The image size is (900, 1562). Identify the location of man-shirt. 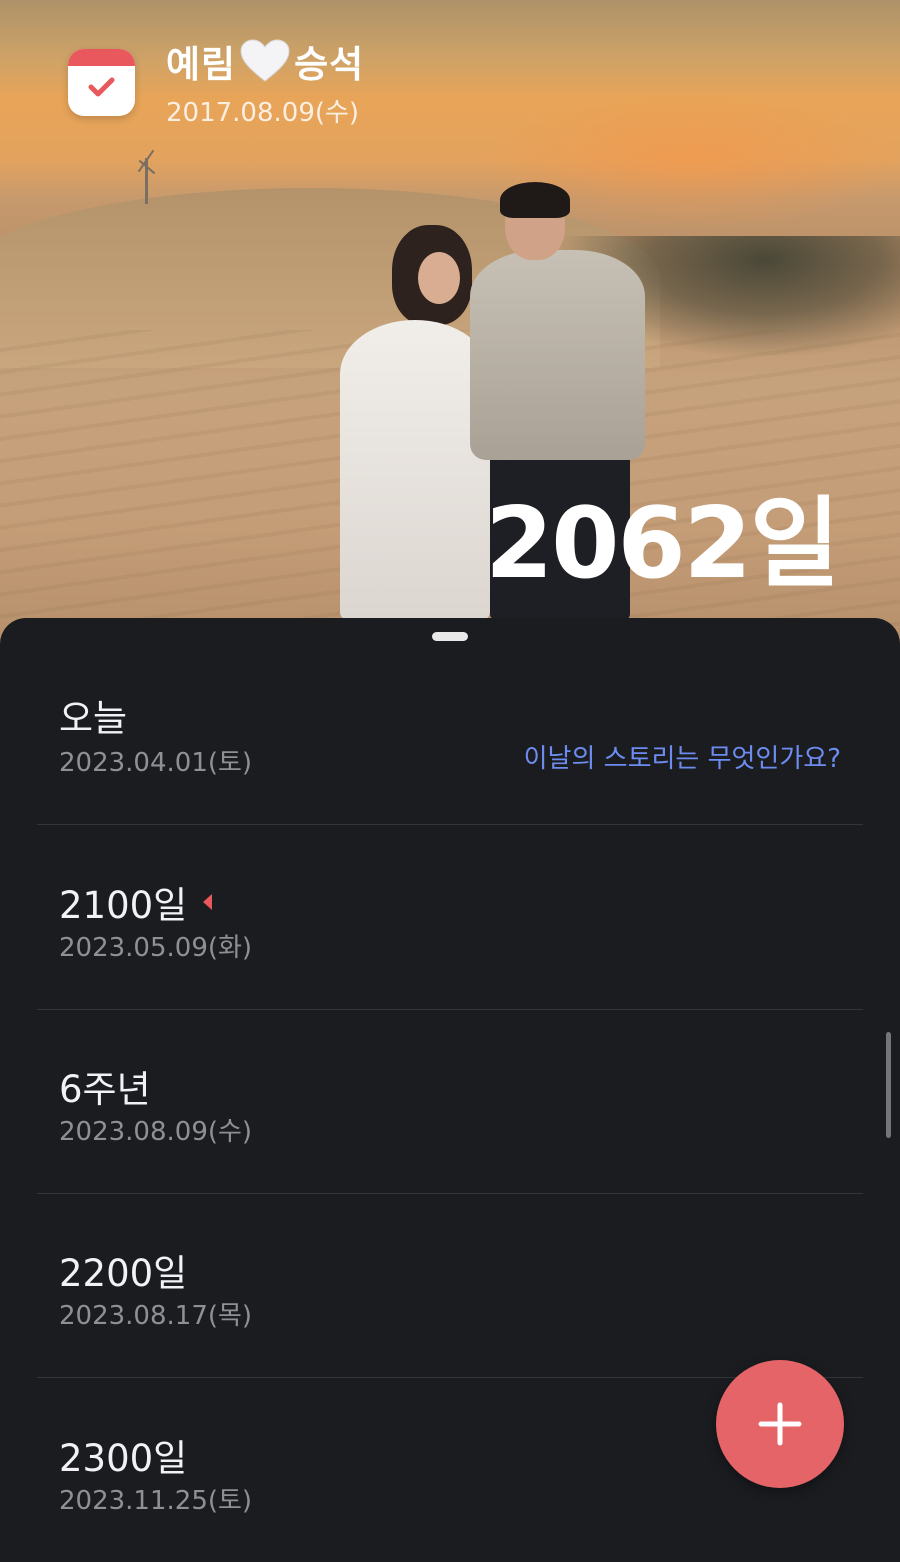
(557, 355).